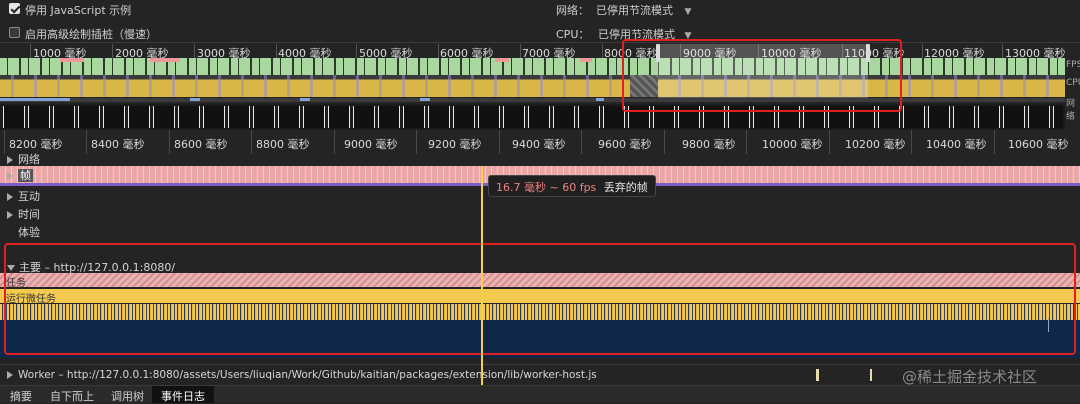 The image size is (1080, 404). Describe the element at coordinates (532, 86) in the screenshot. I see `cpu-activity` at that location.